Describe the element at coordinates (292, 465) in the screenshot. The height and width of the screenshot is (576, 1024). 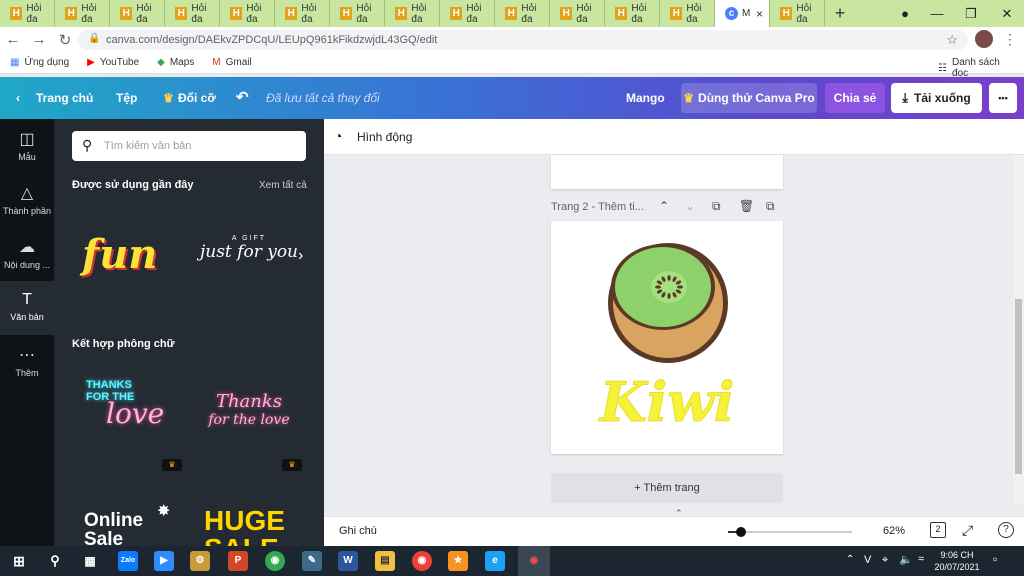
I see `pro-crown-icon: ♛` at that location.